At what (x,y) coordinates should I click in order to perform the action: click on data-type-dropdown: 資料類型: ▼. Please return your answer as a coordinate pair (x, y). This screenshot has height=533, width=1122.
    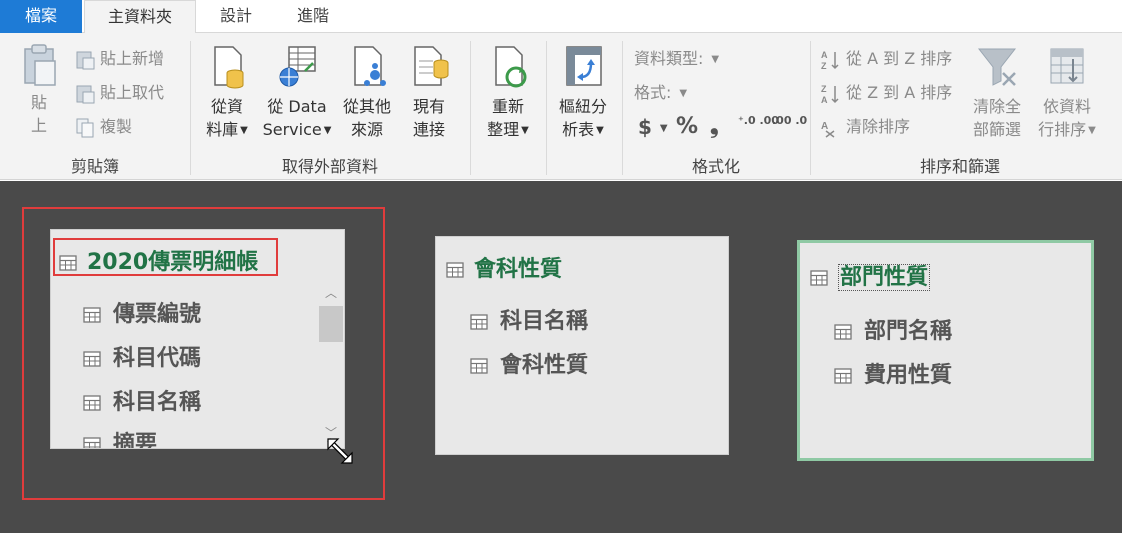
    Looking at the image, I should click on (676, 59).